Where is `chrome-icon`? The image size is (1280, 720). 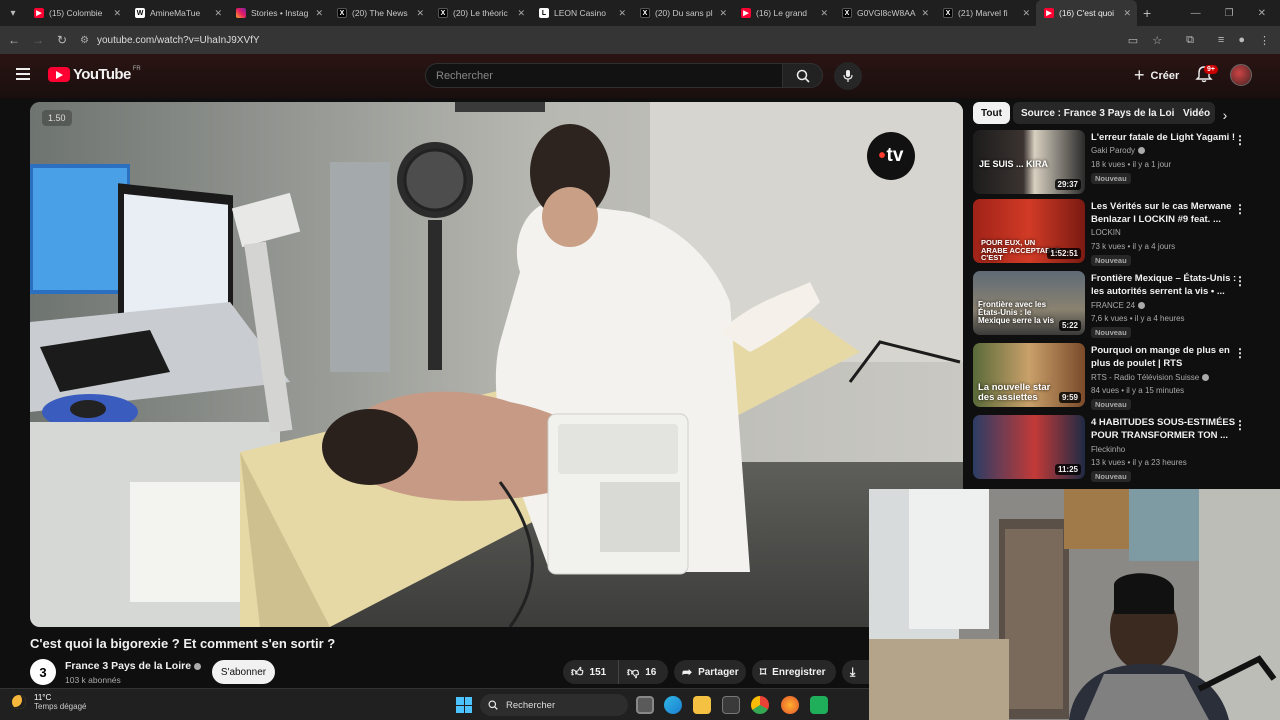
chrome-icon is located at coordinates (760, 705).